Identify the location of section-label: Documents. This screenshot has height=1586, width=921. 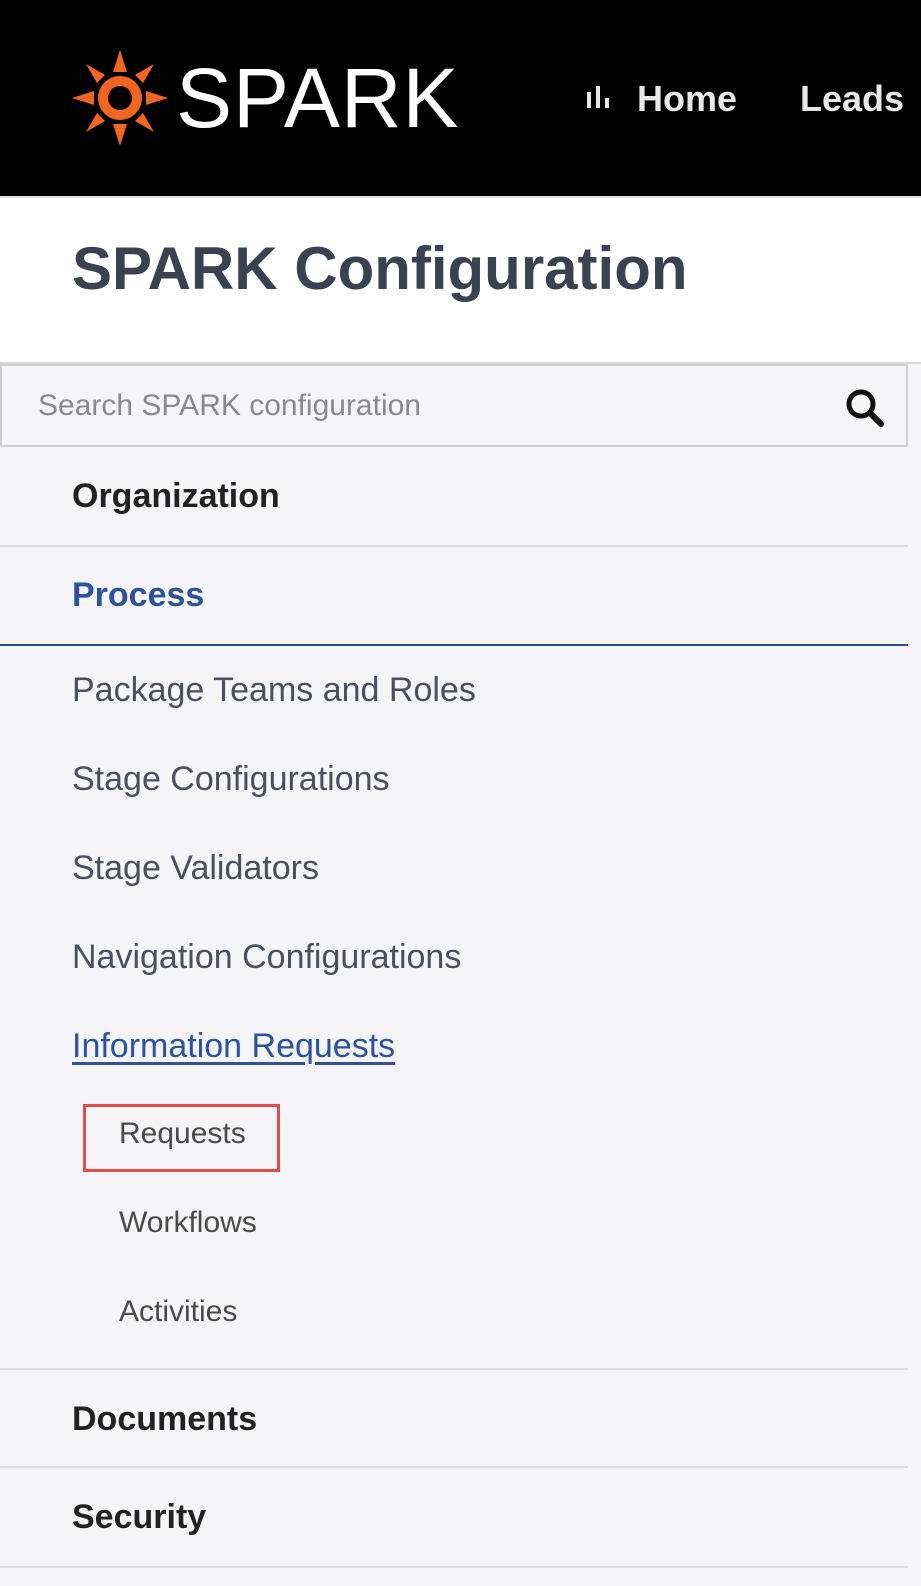
(165, 1419).